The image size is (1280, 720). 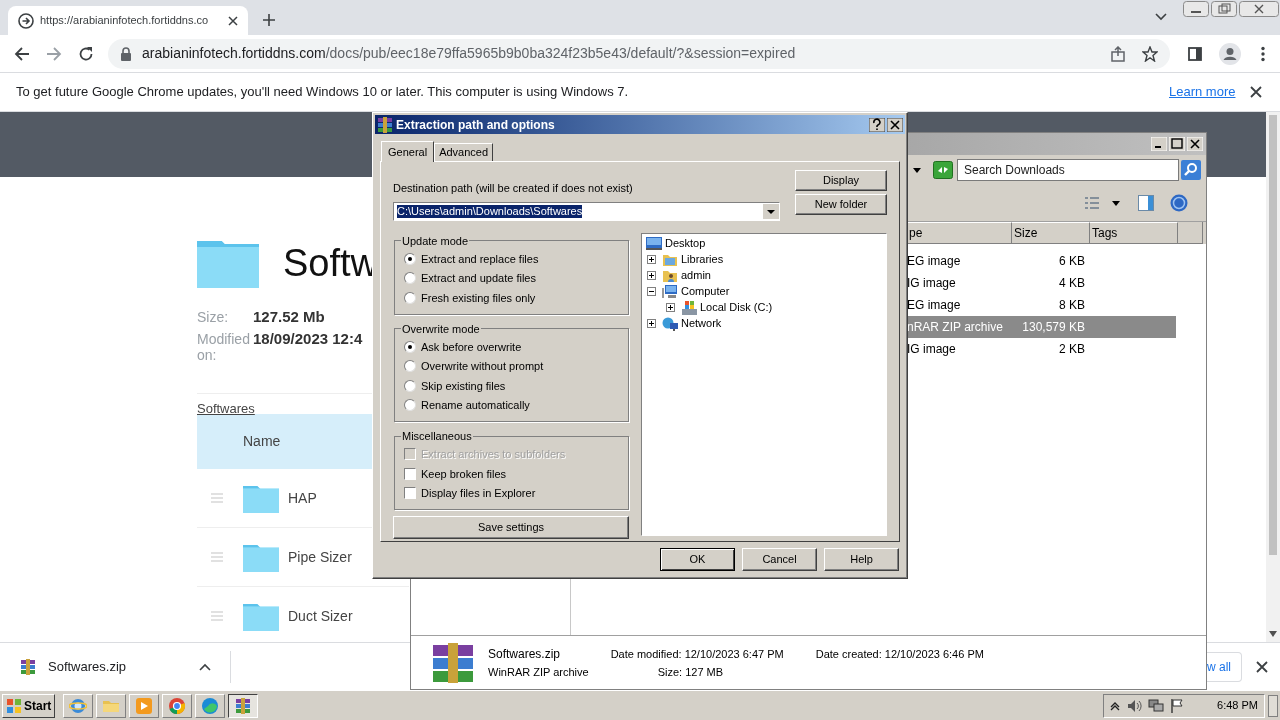 I want to click on tab: Advanced, so click(x=464, y=152).